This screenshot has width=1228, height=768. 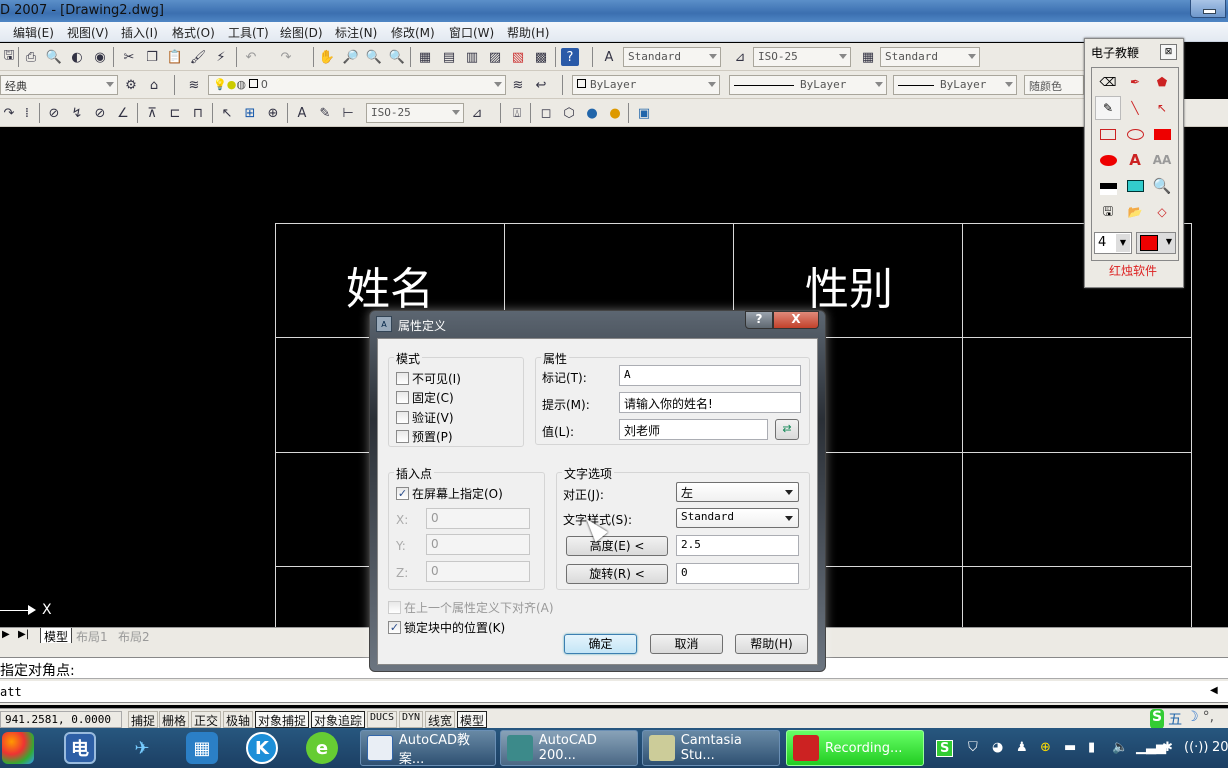 What do you see at coordinates (374, 57) in the screenshot?
I see `zoom-window-icon: 🔍` at bounding box center [374, 57].